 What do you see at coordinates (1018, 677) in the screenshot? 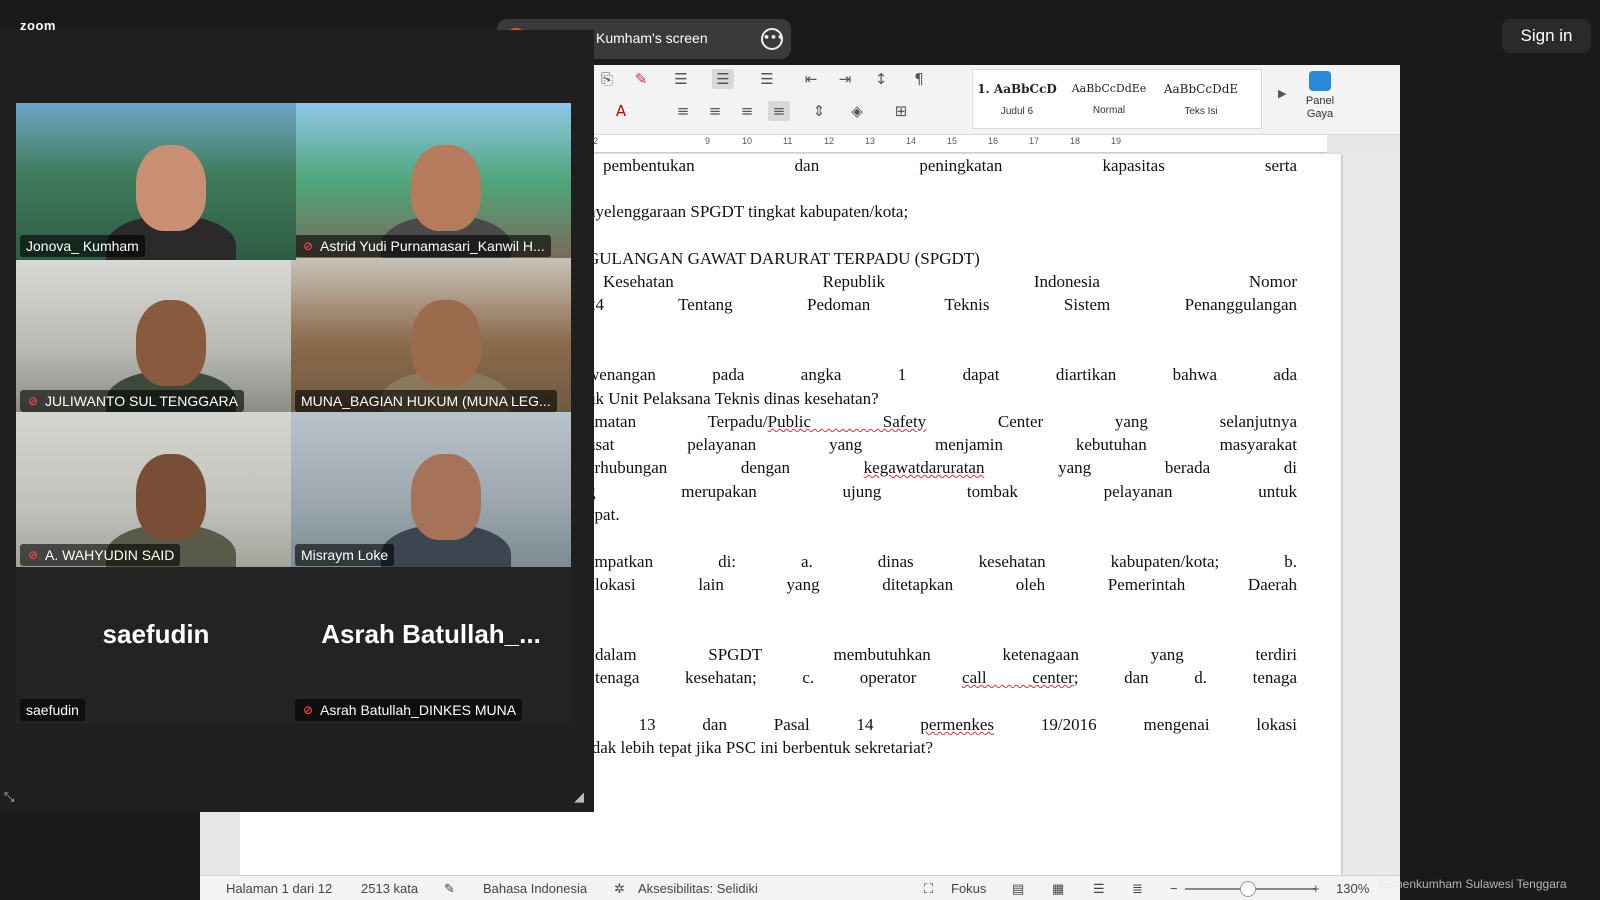
I see `spelling-marker: call center` at bounding box center [1018, 677].